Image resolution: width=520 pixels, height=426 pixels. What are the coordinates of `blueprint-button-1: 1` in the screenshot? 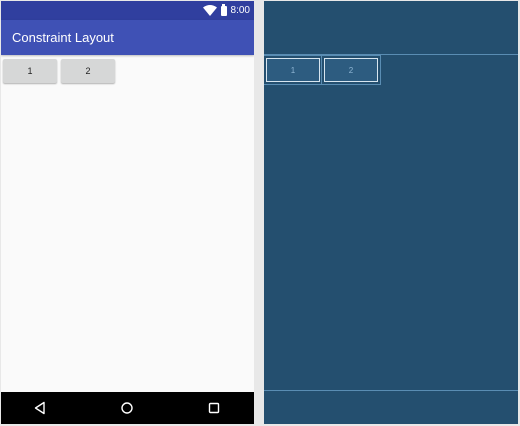 It's located at (293, 70).